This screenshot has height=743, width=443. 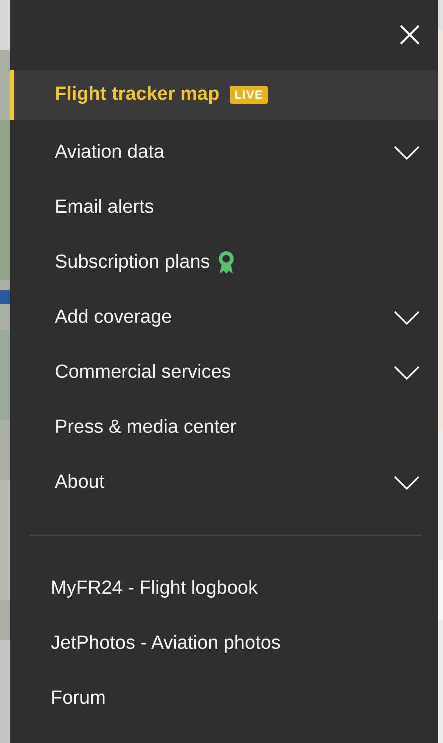 I want to click on menu-item: Email alerts, so click(x=224, y=207).